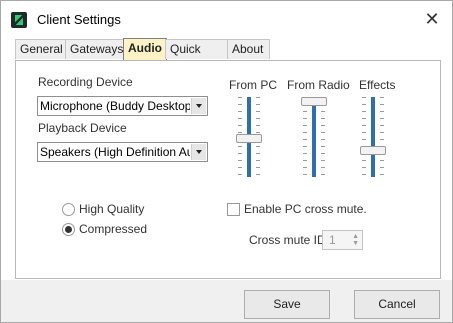 Image resolution: width=453 pixels, height=323 pixels. Describe the element at coordinates (19, 20) in the screenshot. I see `app-icon` at that location.